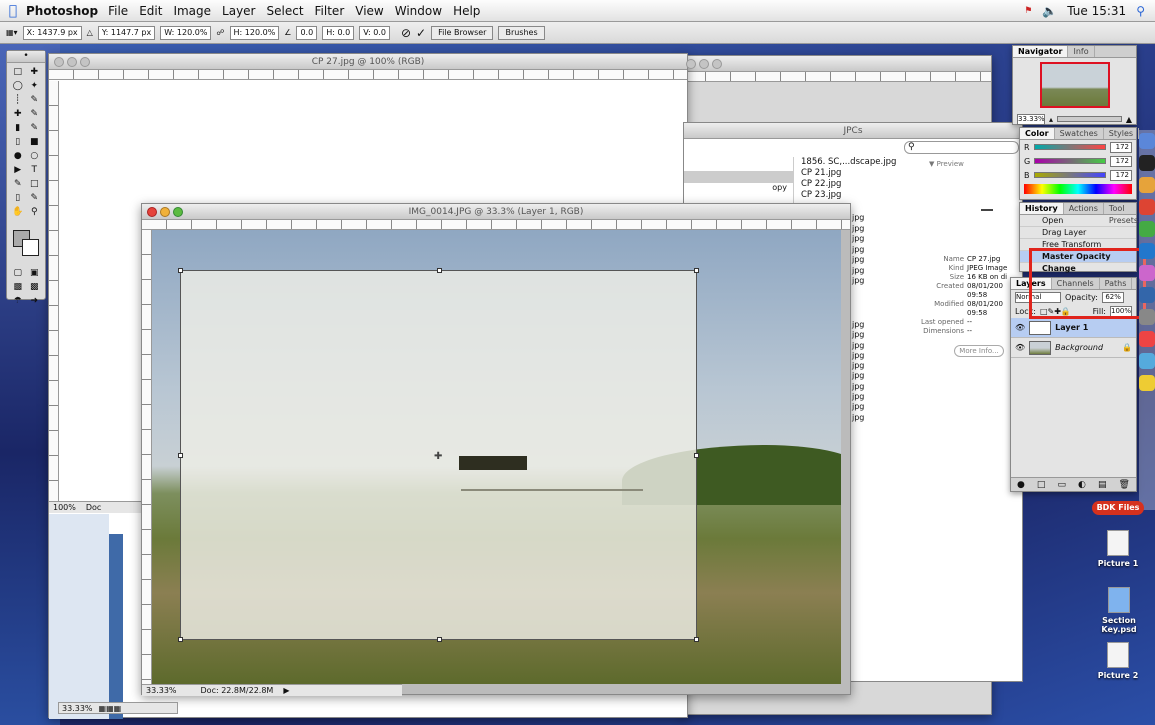 The height and width of the screenshot is (725, 1155). What do you see at coordinates (1121, 161) in the screenshot?
I see `g-value: 172` at bounding box center [1121, 161].